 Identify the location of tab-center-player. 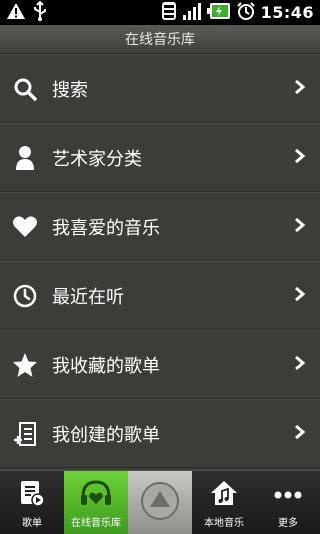
(160, 502).